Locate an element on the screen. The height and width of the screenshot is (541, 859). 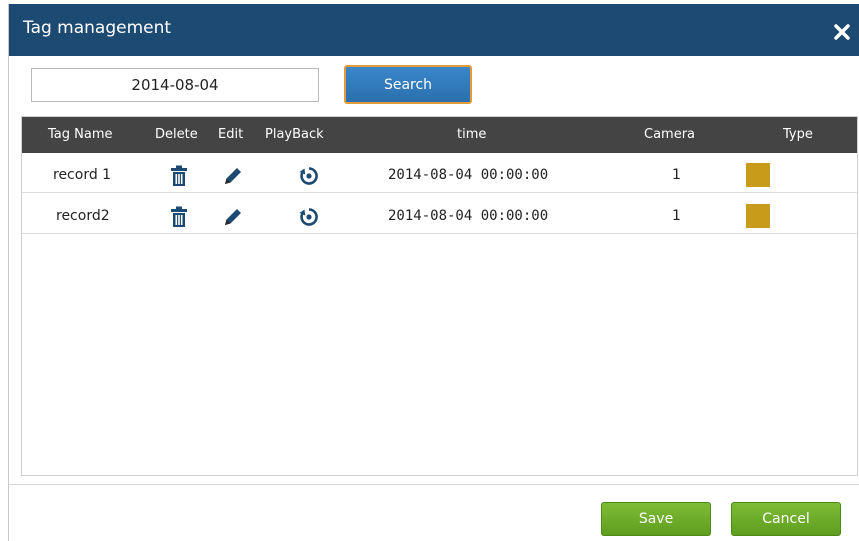
column-header-playback: PlayBack is located at coordinates (294, 134).